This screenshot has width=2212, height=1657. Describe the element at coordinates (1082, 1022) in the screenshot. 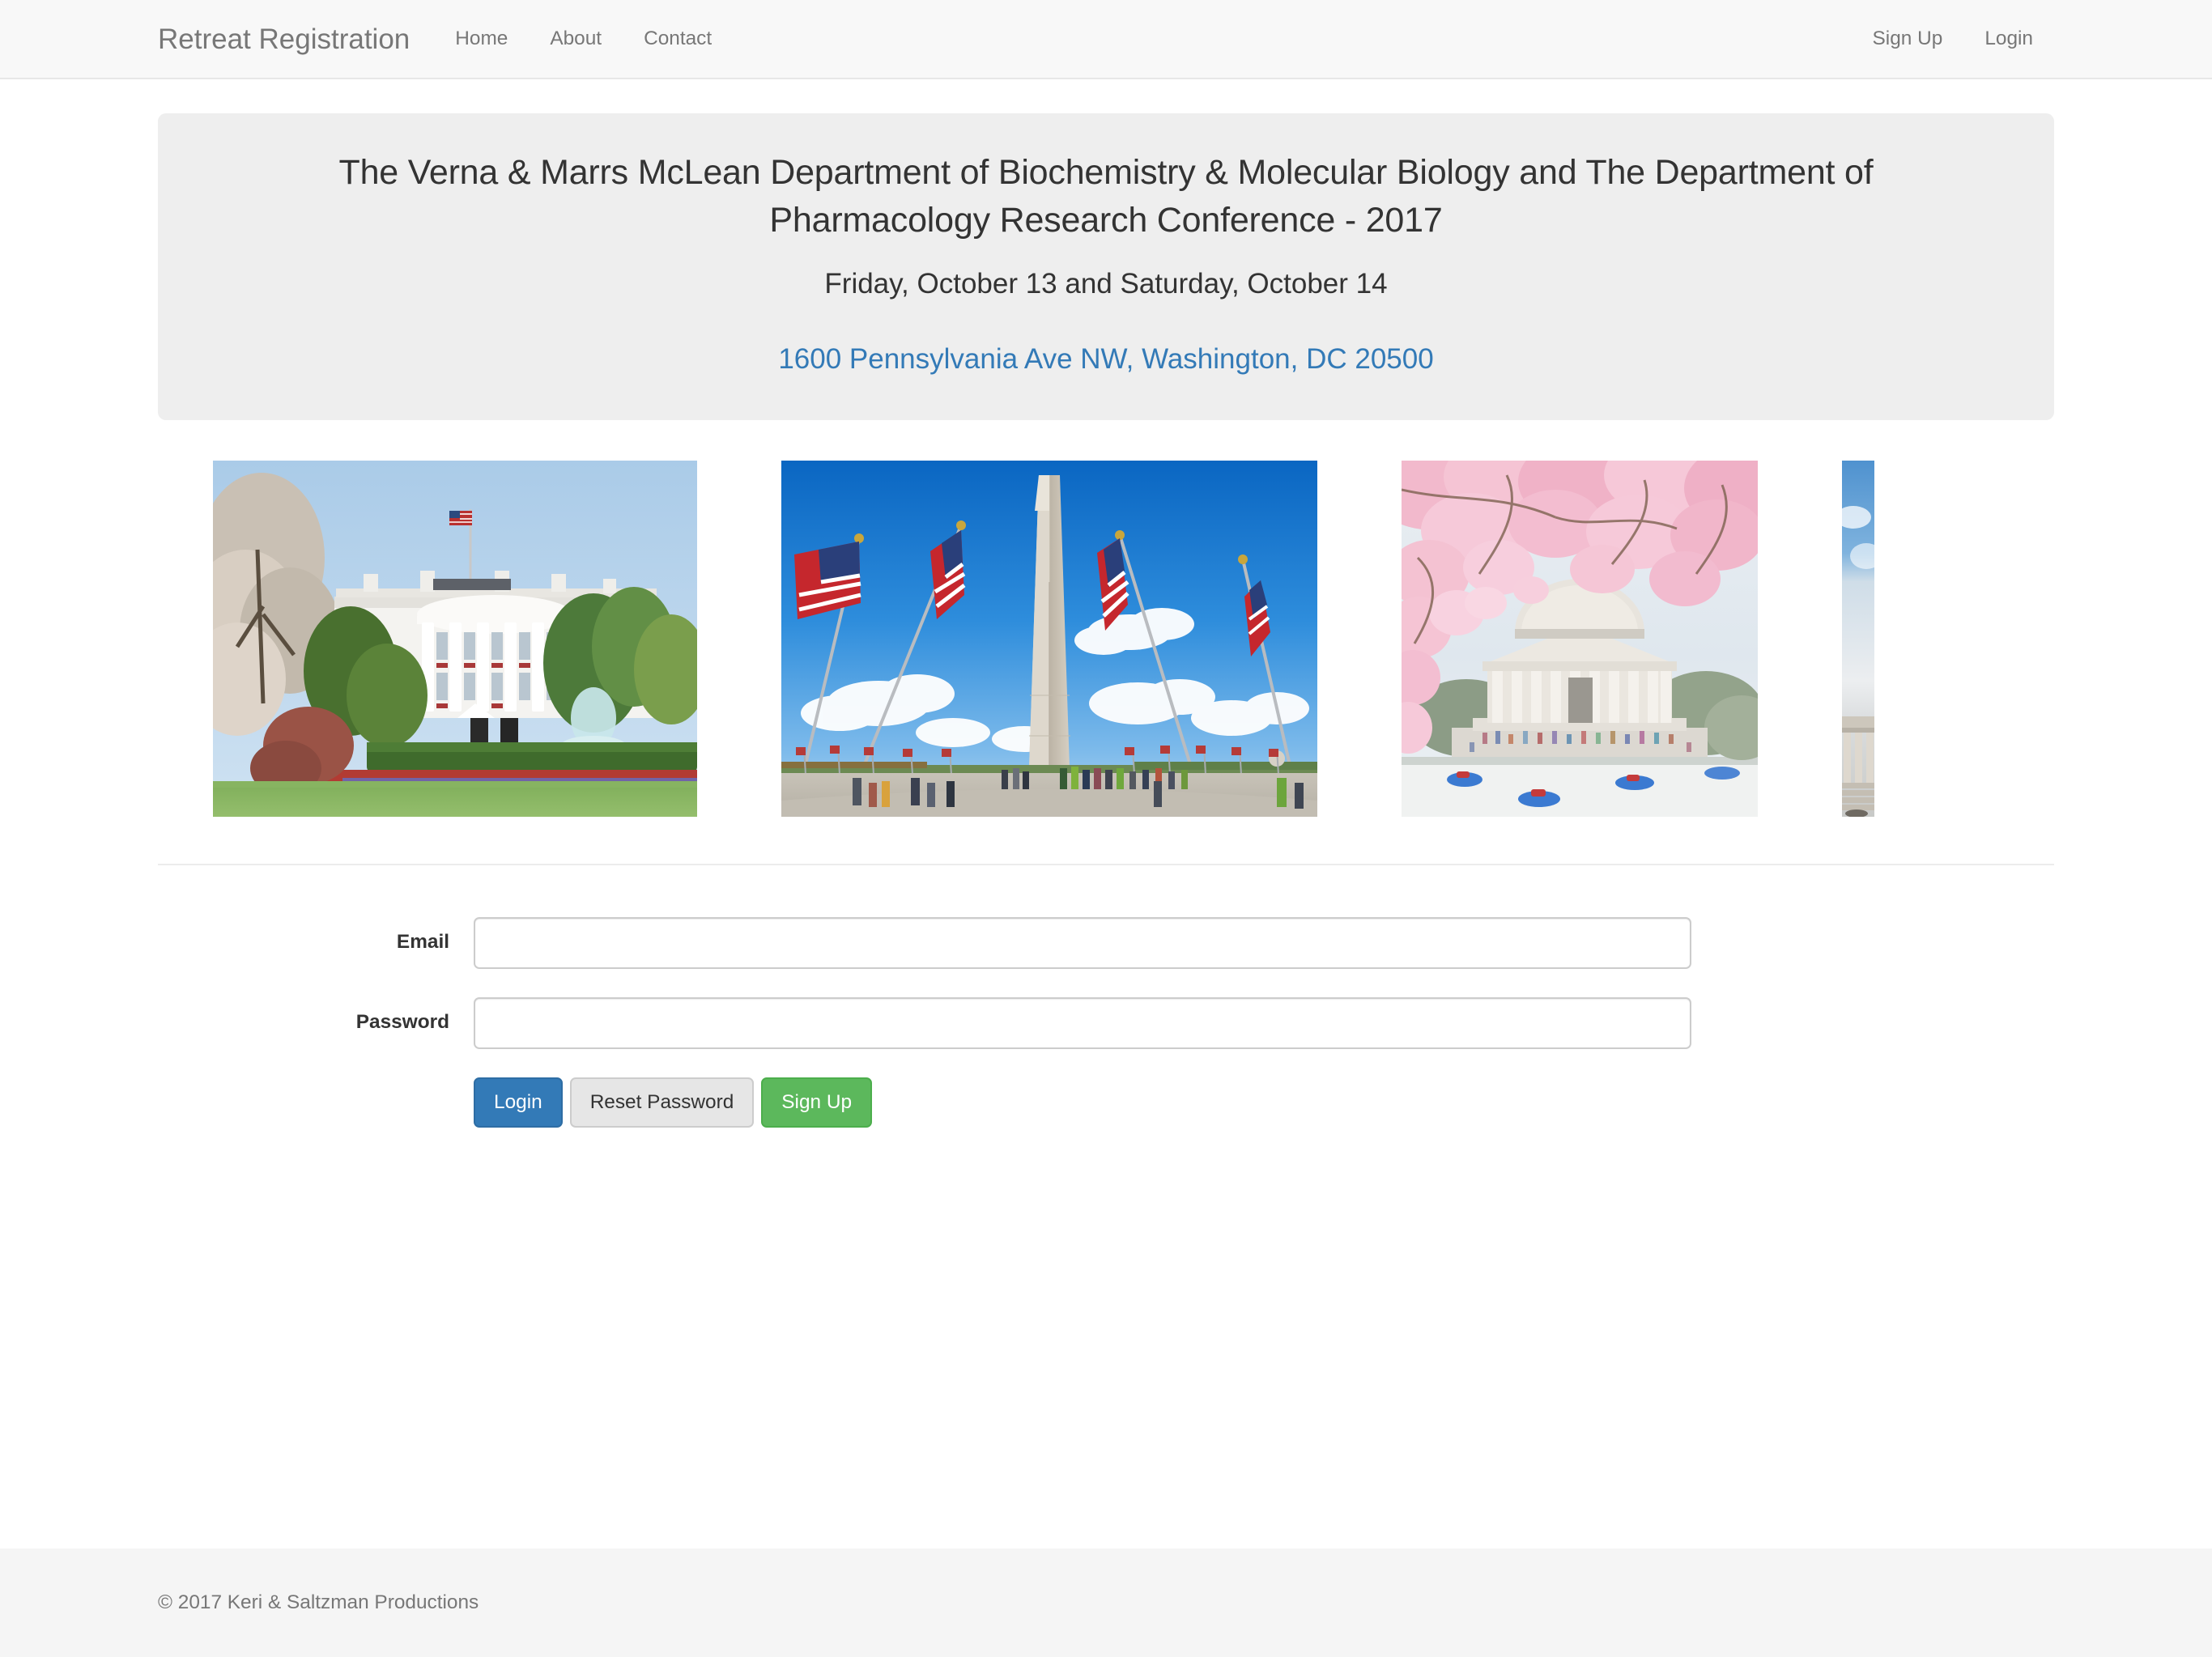

I see `password-field` at that location.